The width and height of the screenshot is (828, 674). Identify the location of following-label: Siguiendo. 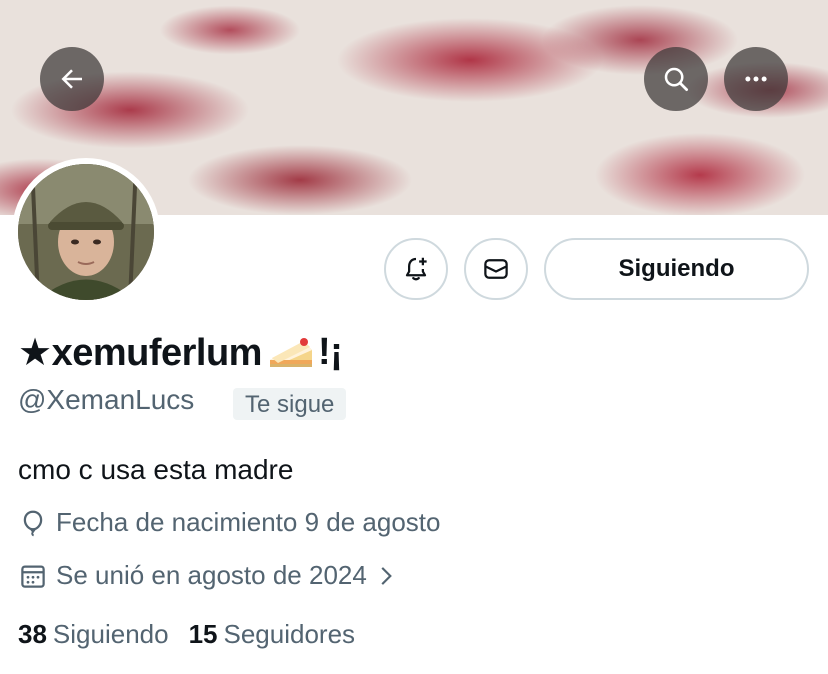
(110, 634).